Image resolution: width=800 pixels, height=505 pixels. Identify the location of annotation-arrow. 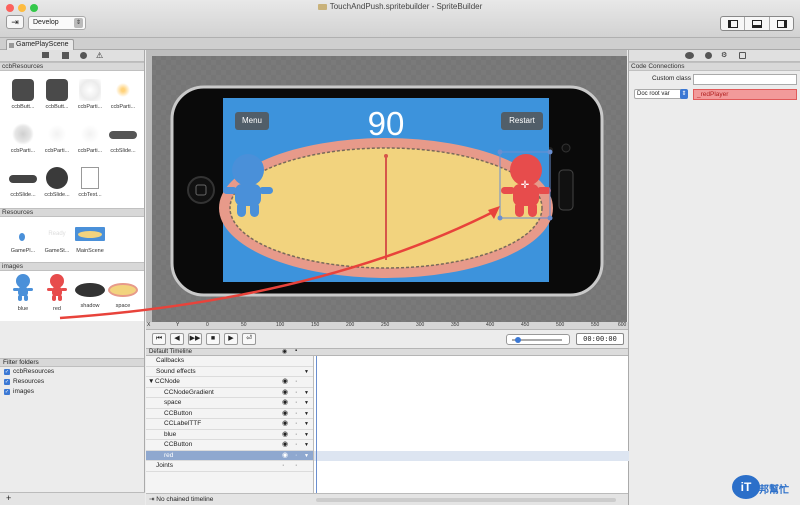
(279, 263).